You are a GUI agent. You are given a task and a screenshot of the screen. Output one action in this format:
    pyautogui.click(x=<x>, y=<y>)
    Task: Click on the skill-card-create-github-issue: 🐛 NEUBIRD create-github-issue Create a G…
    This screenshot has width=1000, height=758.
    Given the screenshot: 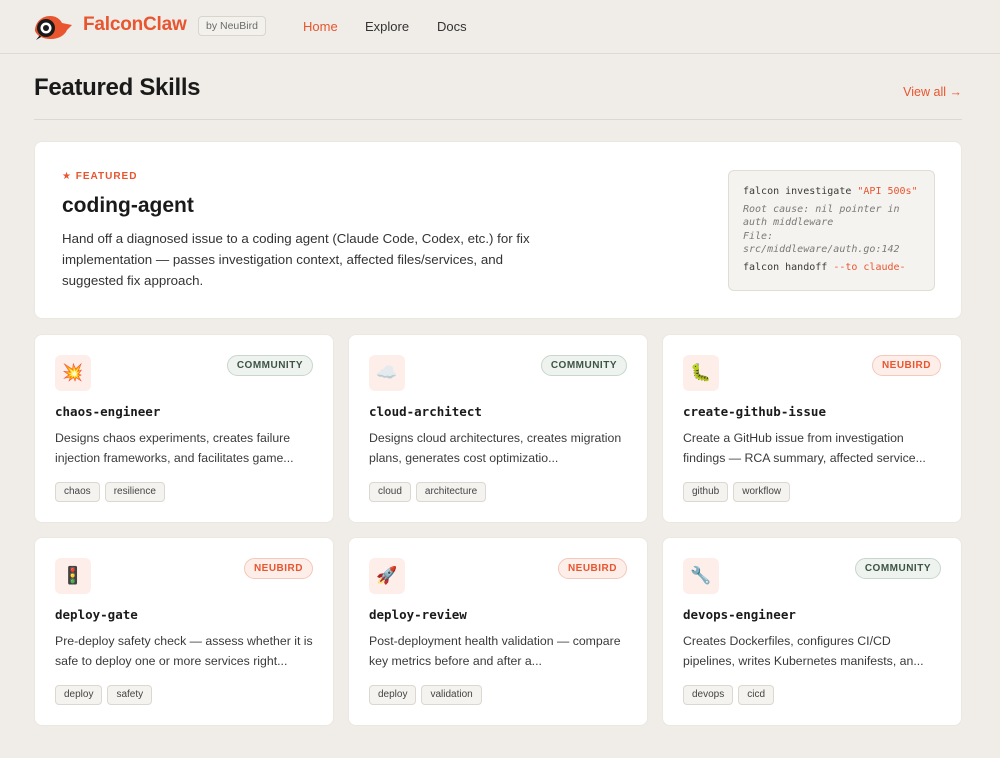 What is the action you would take?
    pyautogui.click(x=812, y=428)
    